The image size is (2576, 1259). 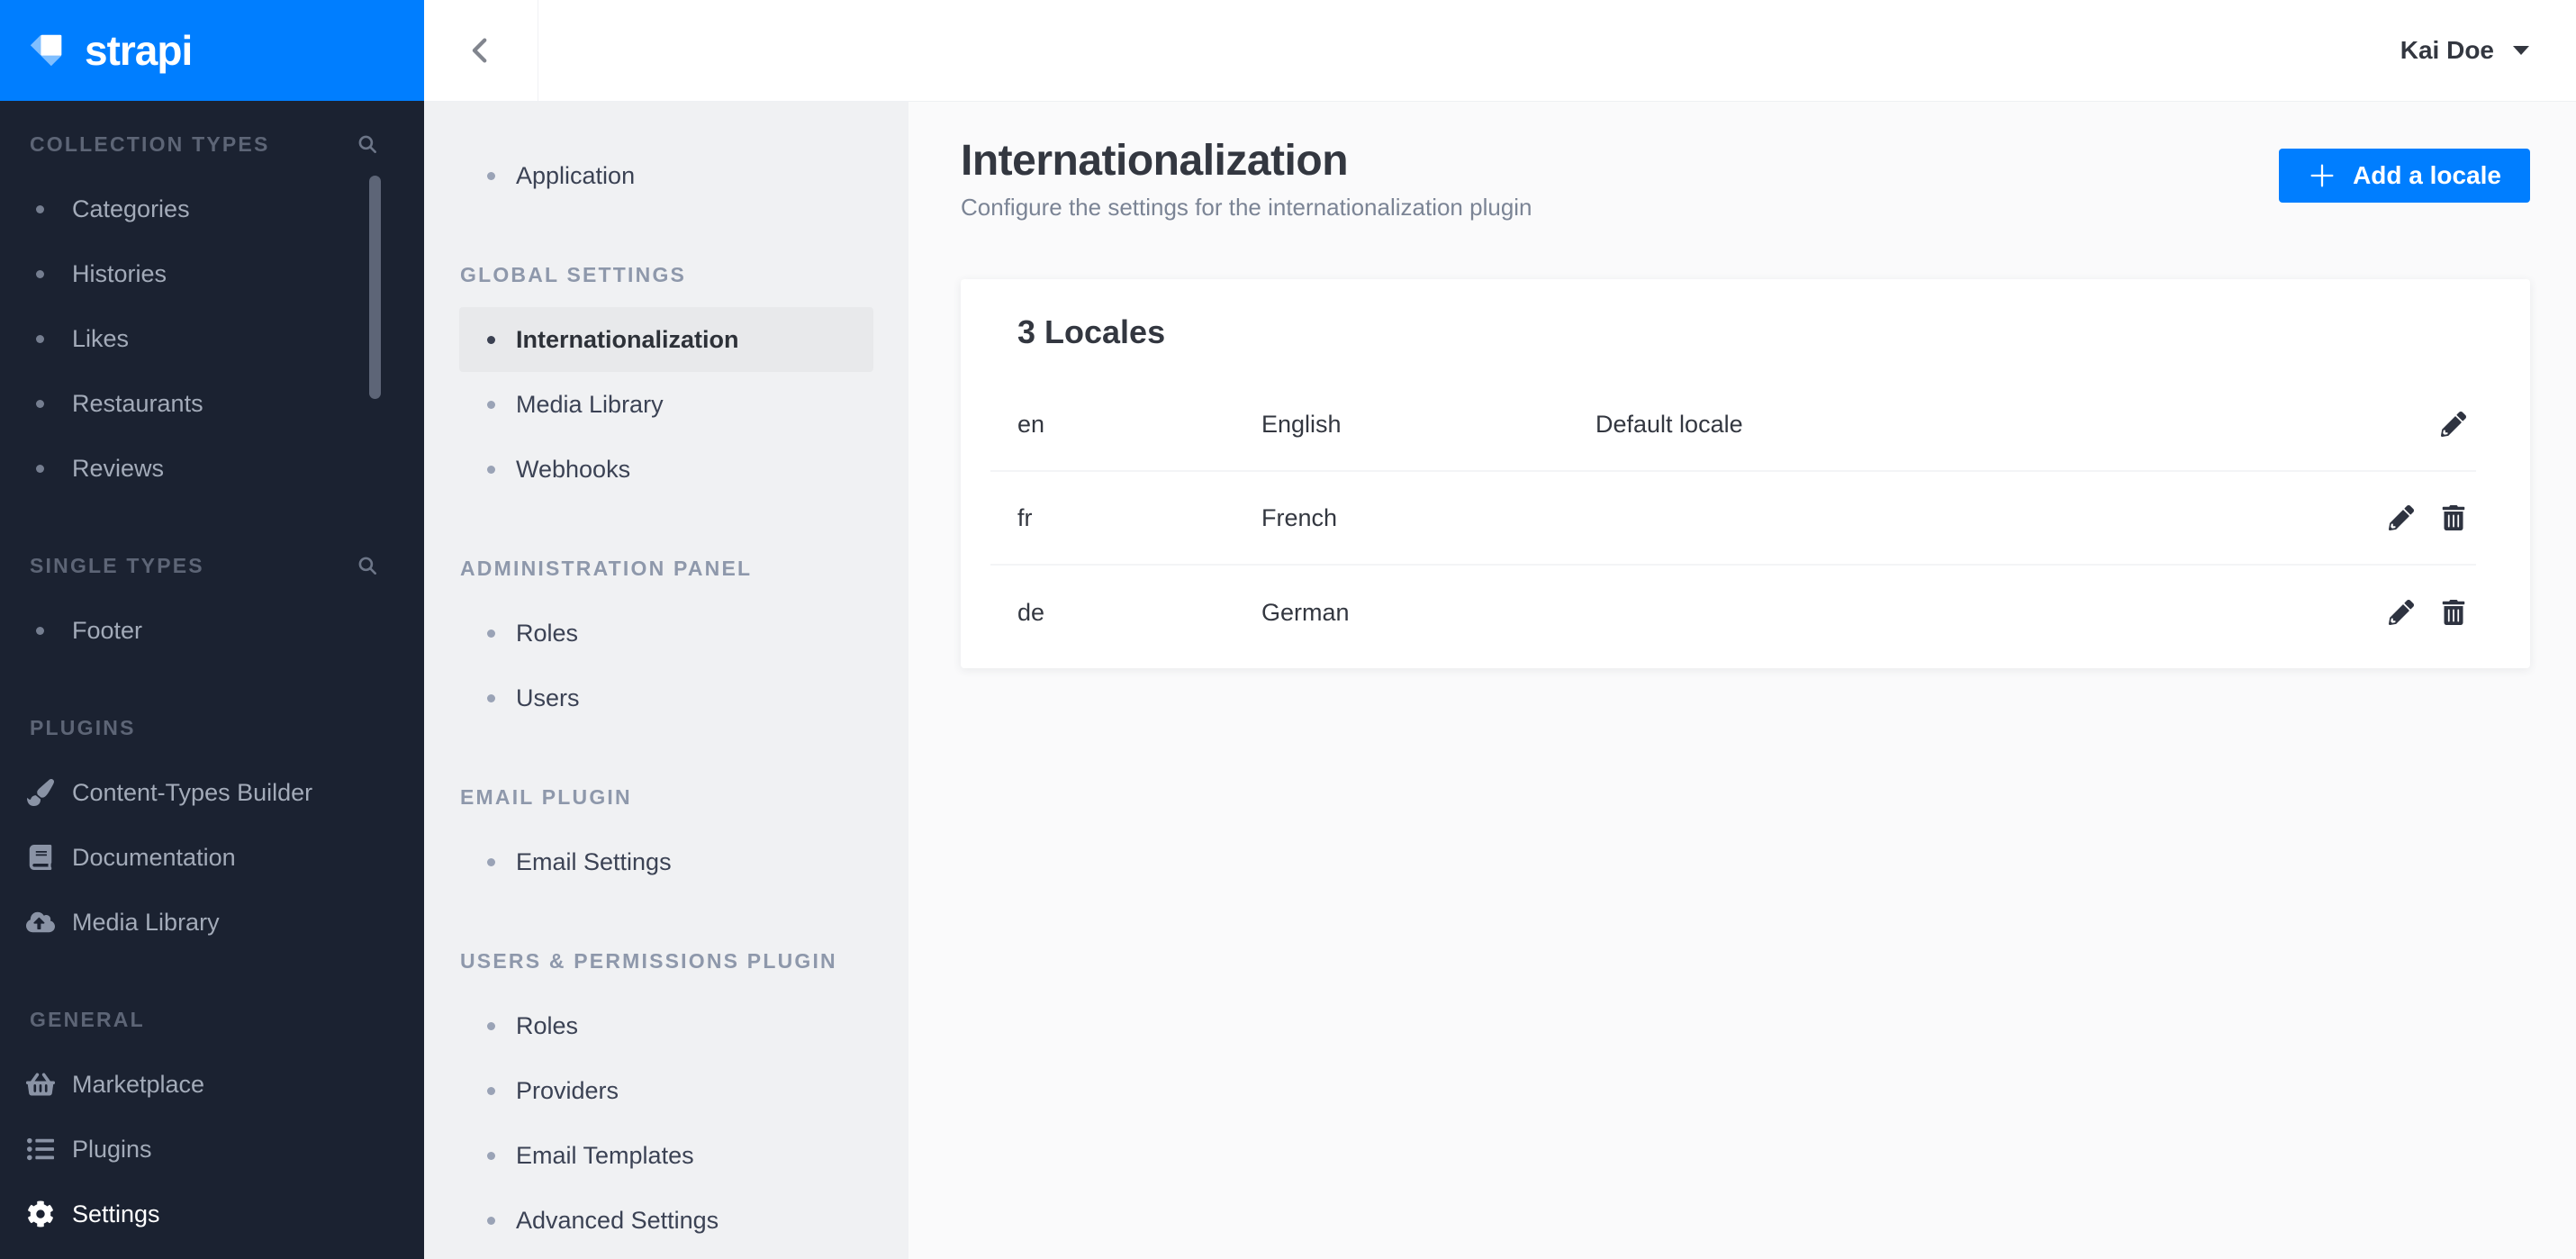 What do you see at coordinates (212, 857) in the screenshot?
I see `sidebar-item-documentation: Documentation` at bounding box center [212, 857].